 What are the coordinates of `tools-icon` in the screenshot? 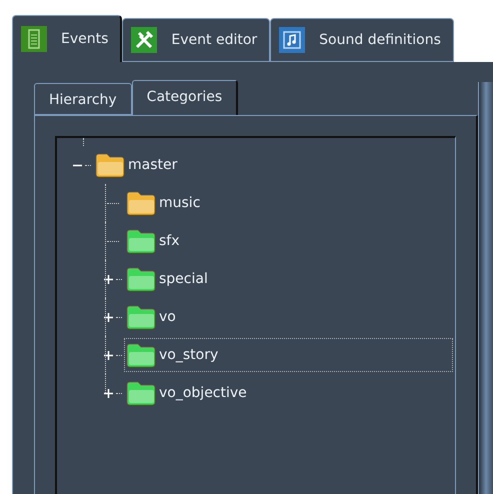 It's located at (144, 40).